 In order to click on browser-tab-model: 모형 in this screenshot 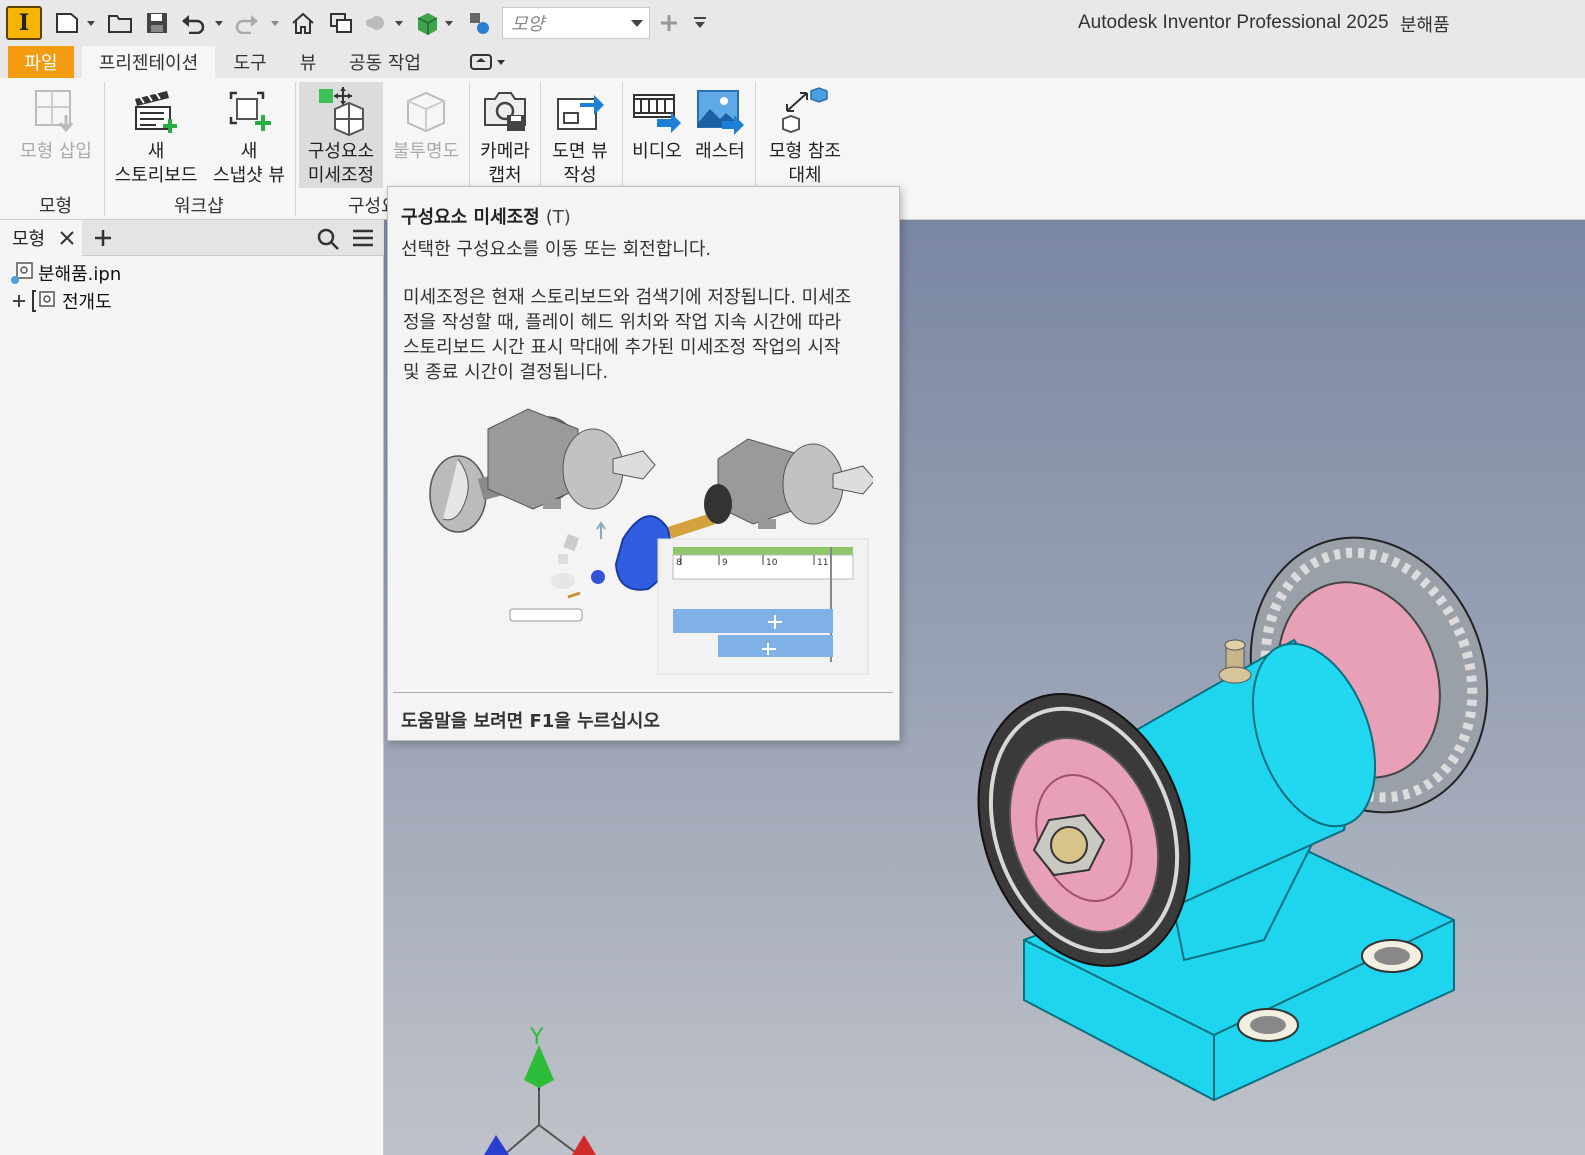, I will do `click(41, 238)`.